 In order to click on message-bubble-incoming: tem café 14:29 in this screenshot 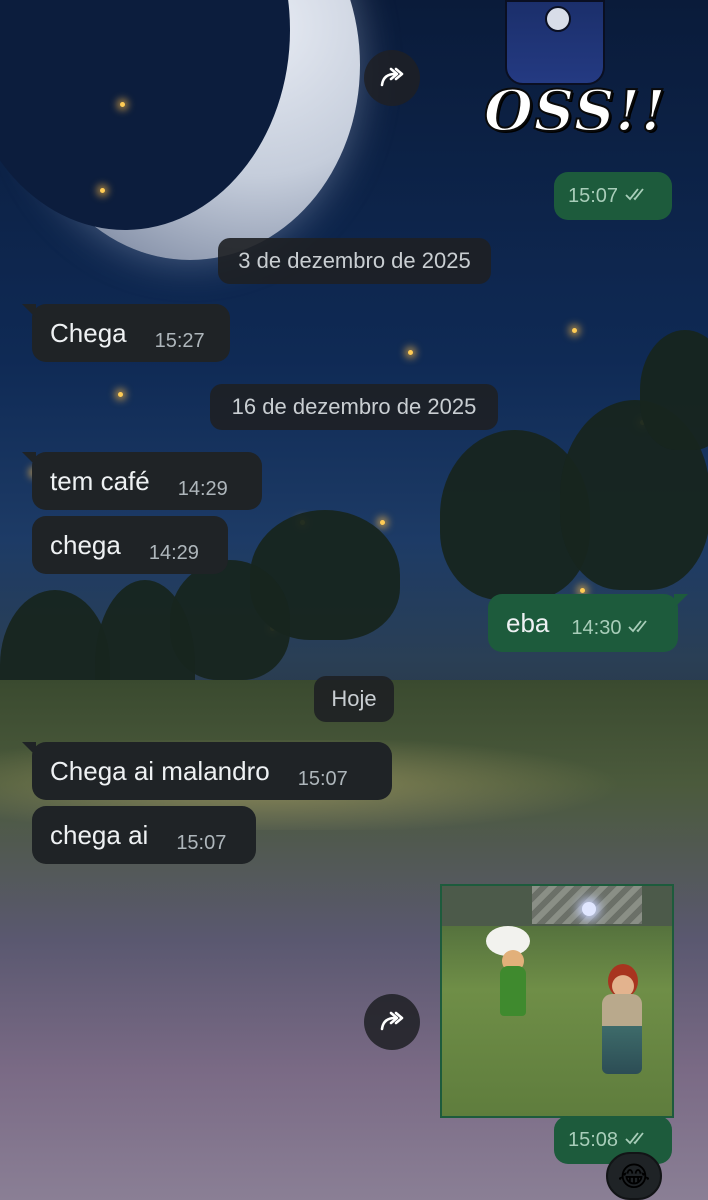, I will do `click(142, 481)`.